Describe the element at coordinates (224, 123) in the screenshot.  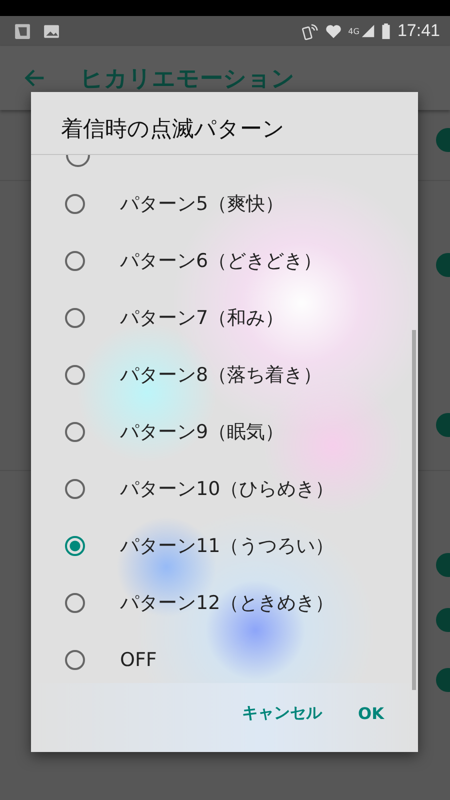
I see `dialog-title: 着信時の点滅パターン` at that location.